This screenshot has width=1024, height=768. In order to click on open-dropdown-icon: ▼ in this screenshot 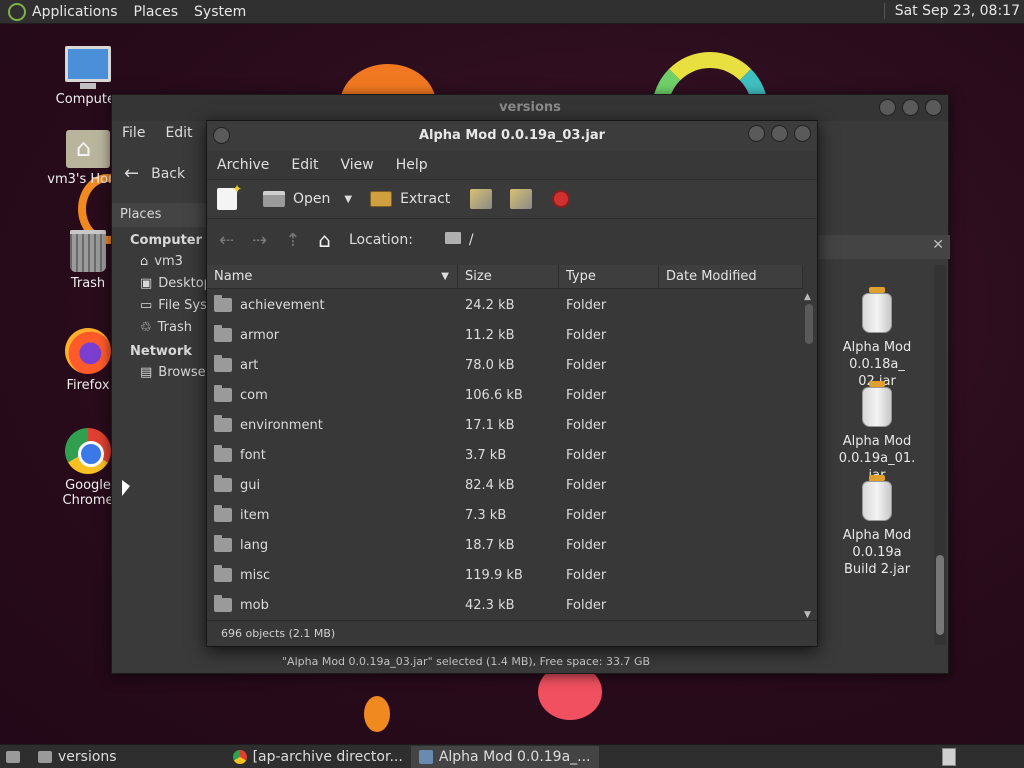, I will do `click(348, 199)`.